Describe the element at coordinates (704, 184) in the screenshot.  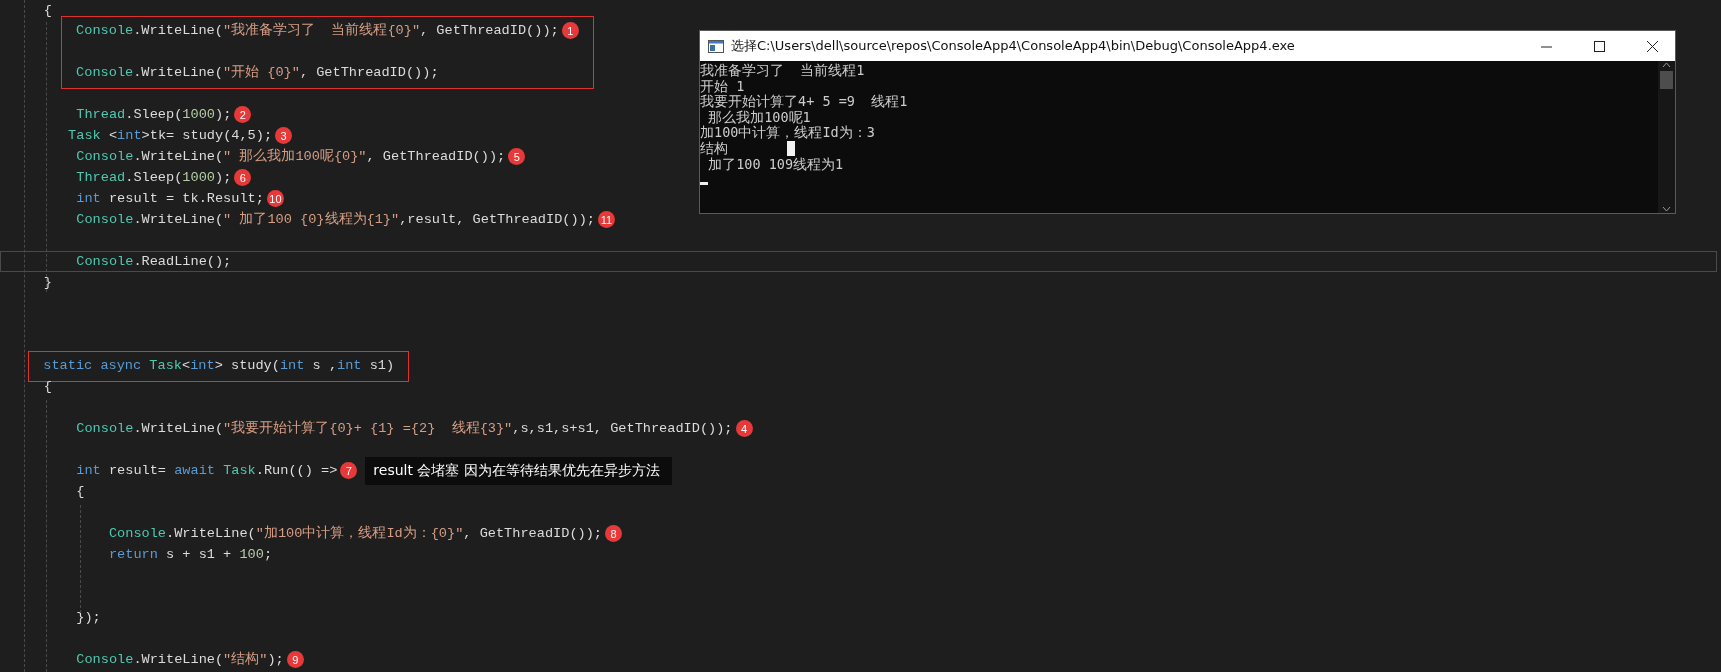
I see `cursor-caret` at that location.